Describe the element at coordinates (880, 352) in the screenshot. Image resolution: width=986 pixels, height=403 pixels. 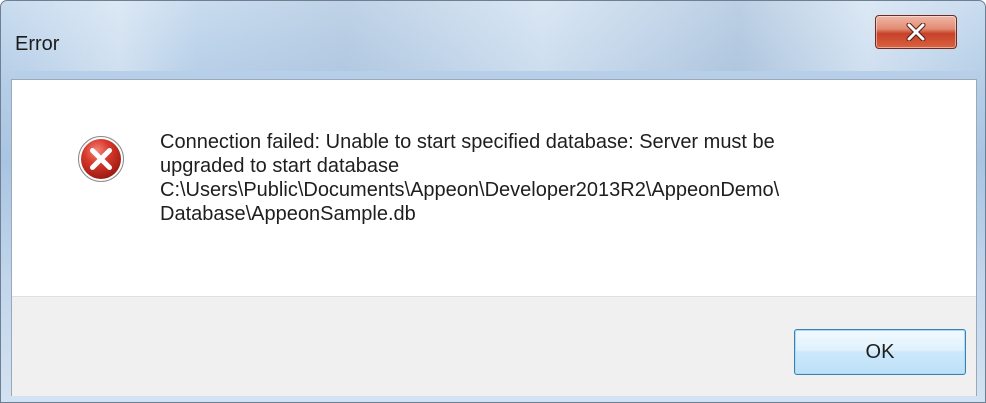
I see `ok-button: OK` at that location.